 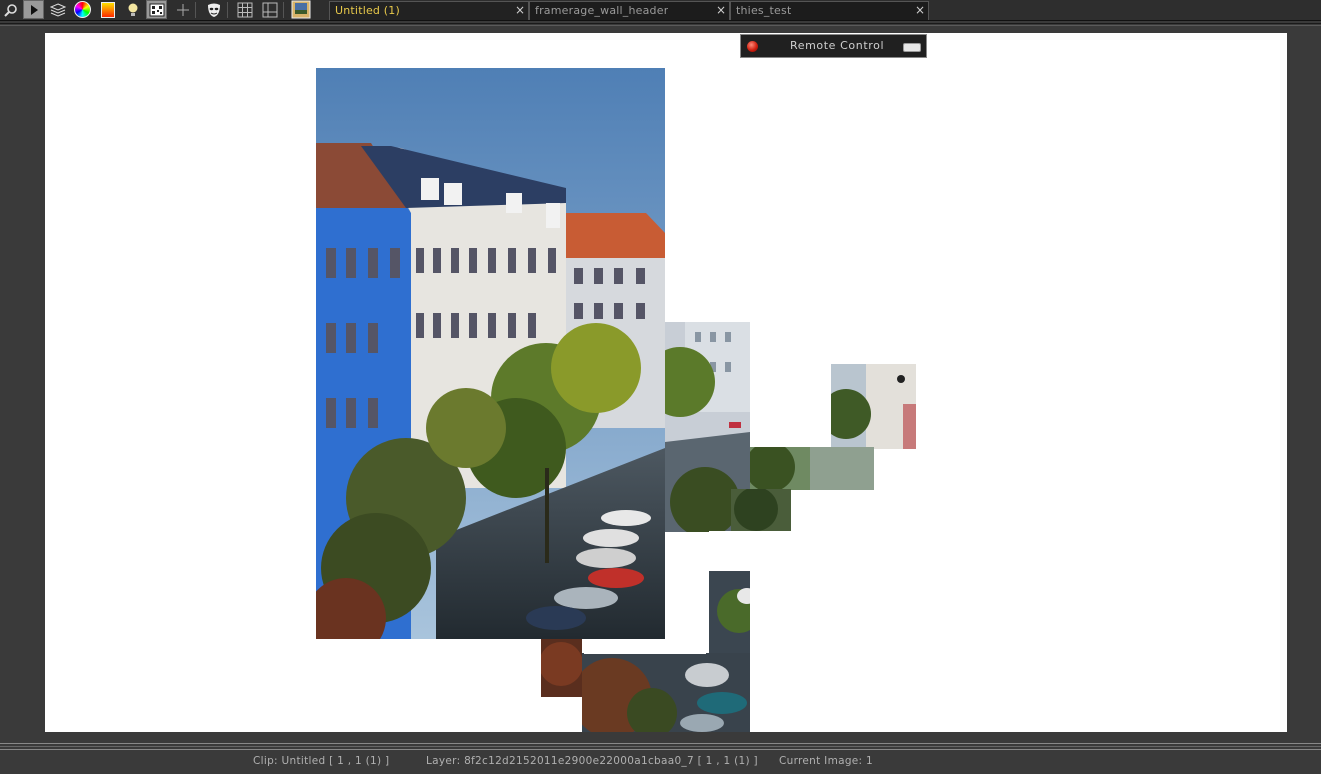 What do you see at coordinates (561, 668) in the screenshot?
I see `photo-piece-bottom-left` at bounding box center [561, 668].